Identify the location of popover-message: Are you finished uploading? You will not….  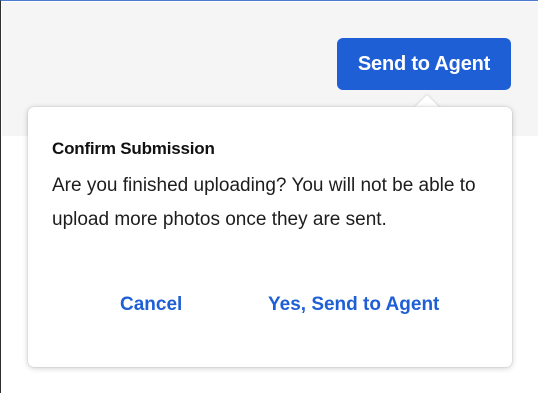
(264, 202).